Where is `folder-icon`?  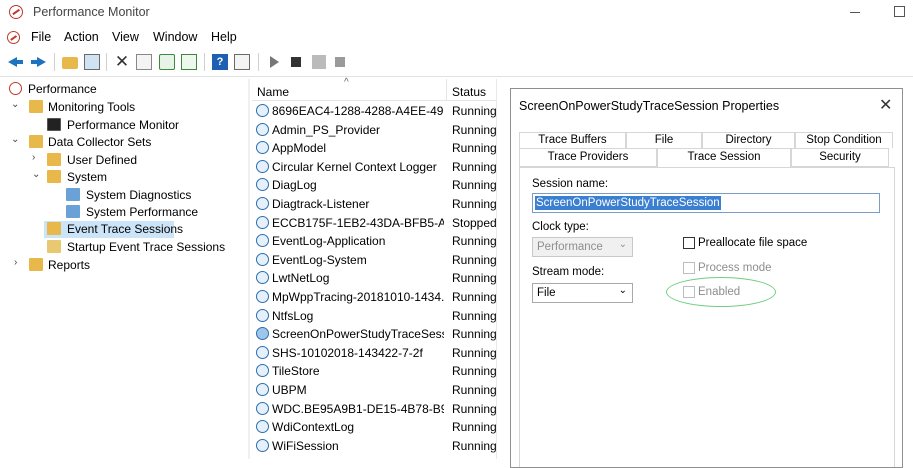
folder-icon is located at coordinates (54, 246).